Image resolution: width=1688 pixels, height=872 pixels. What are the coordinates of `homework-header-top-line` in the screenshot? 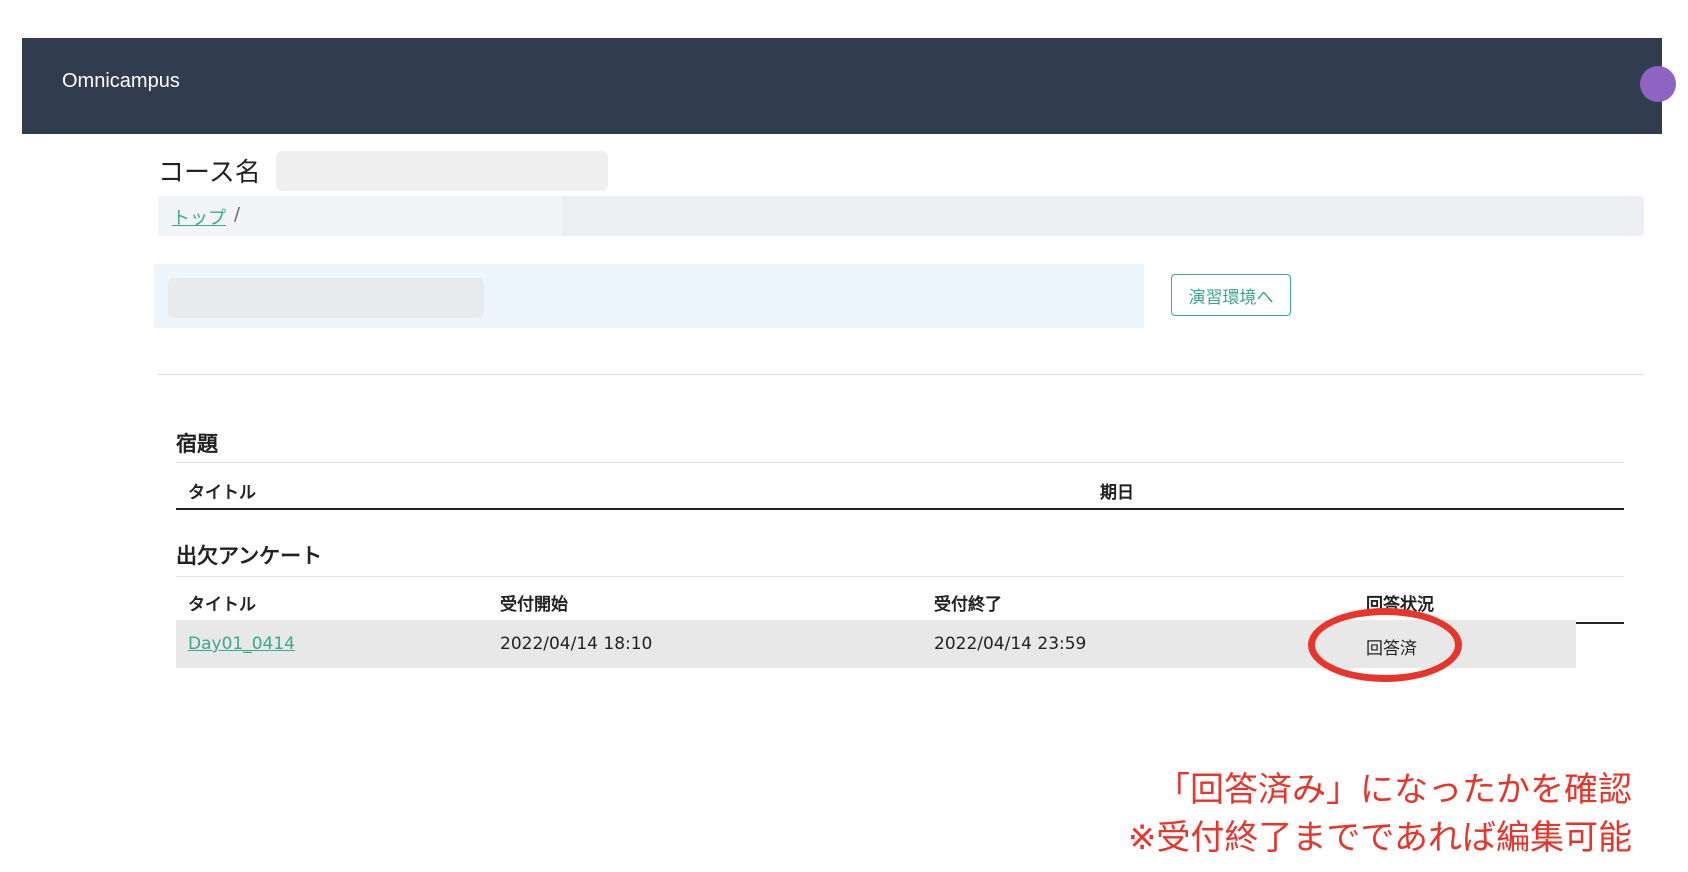 It's located at (900, 462).